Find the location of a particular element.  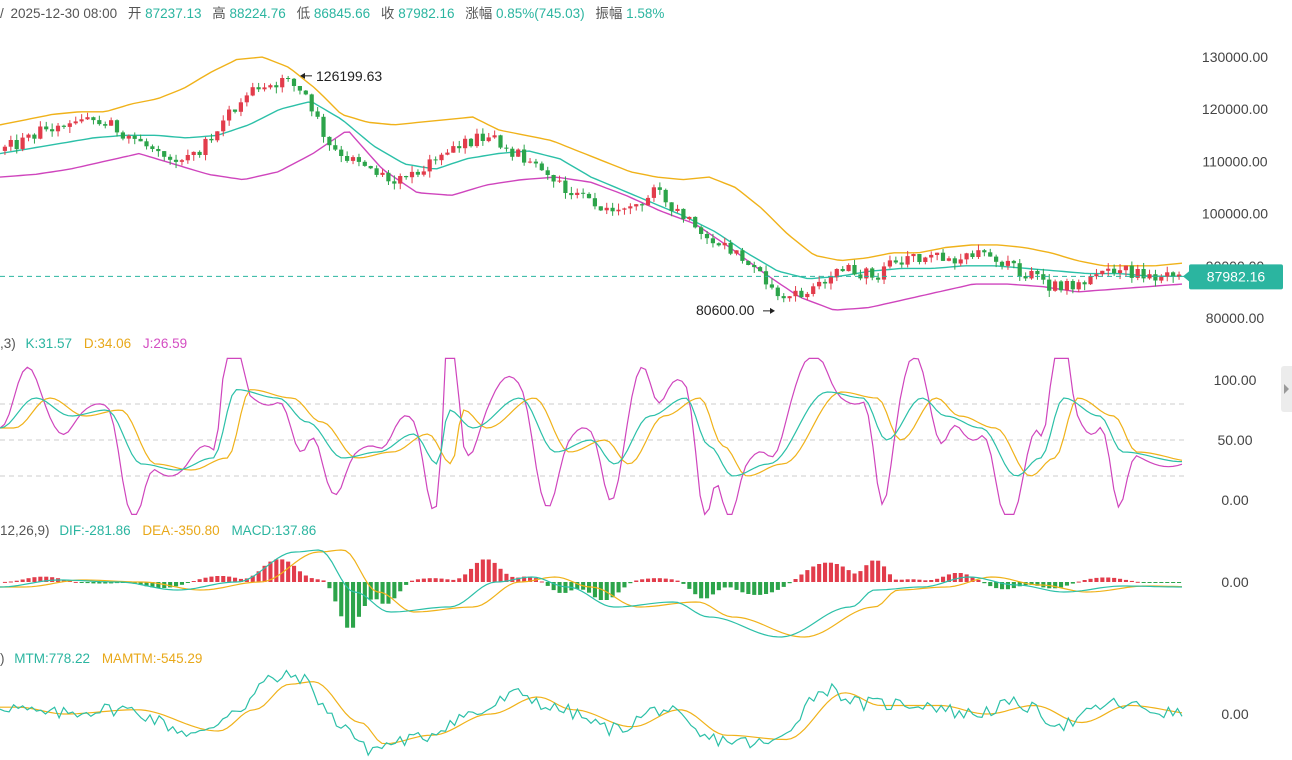

last-price-tag-arrow is located at coordinates (1186, 276).